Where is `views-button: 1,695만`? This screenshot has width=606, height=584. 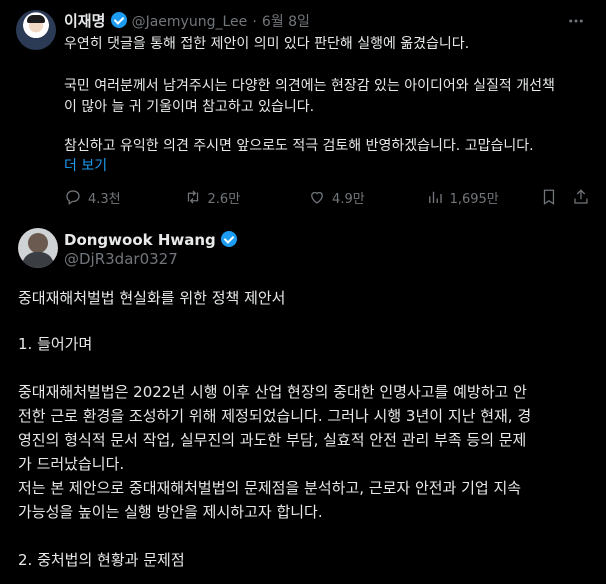
views-button: 1,695만 is located at coordinates (483, 197).